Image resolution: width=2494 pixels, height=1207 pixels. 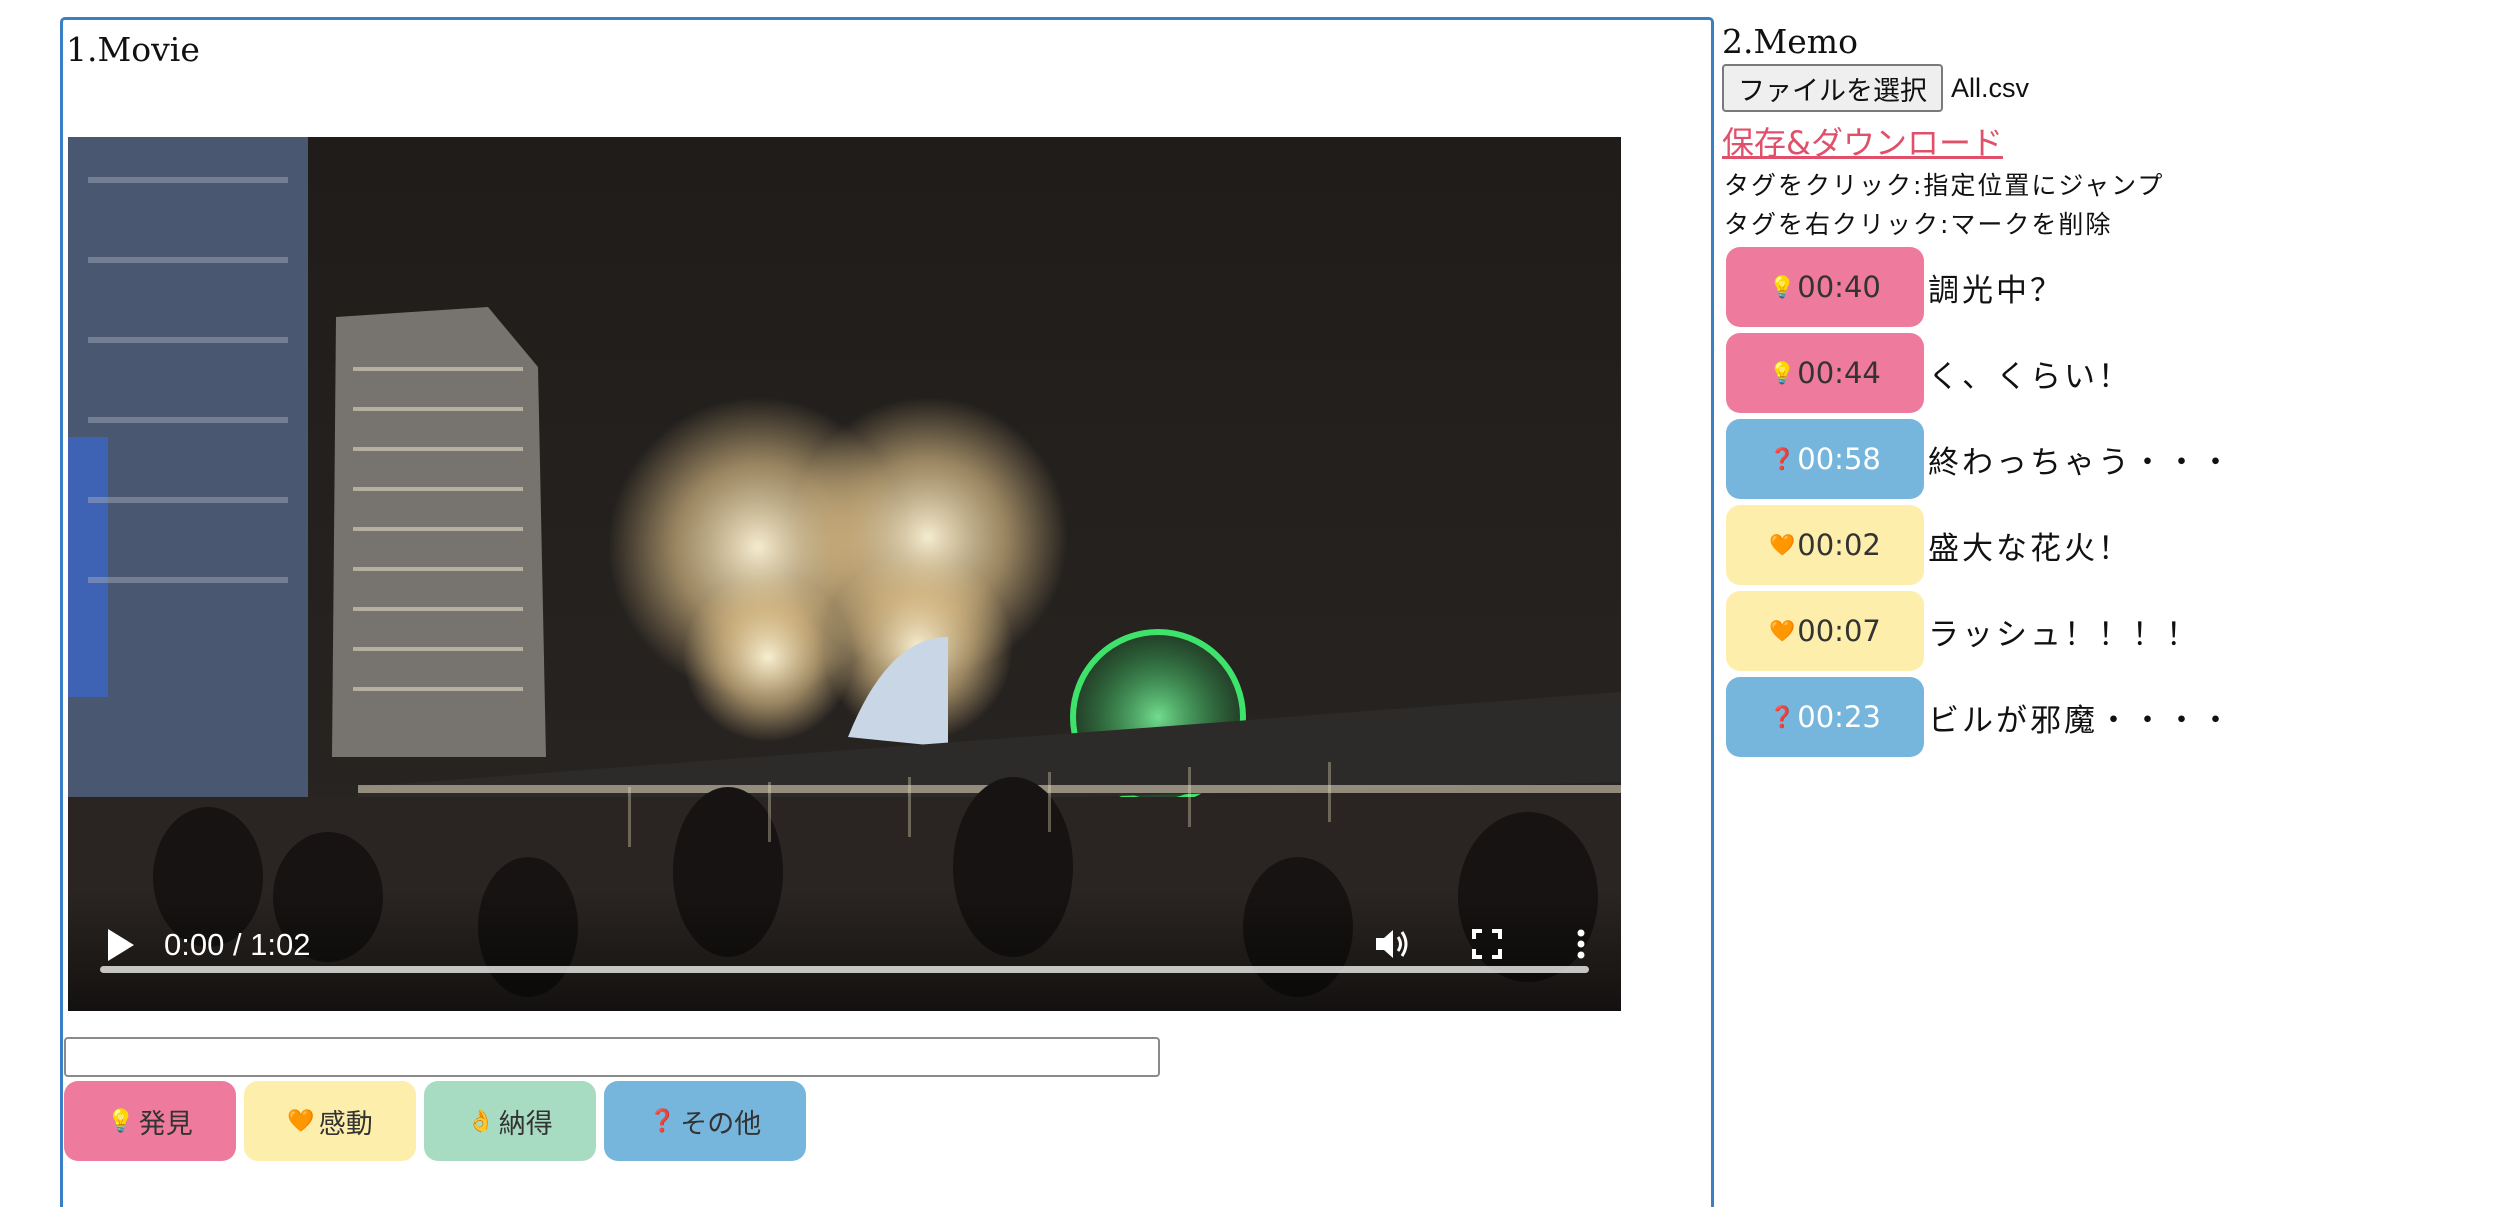 I want to click on memo-entry: 🧡 00:07 ラッシュ！！！！, so click(x=1963, y=631).